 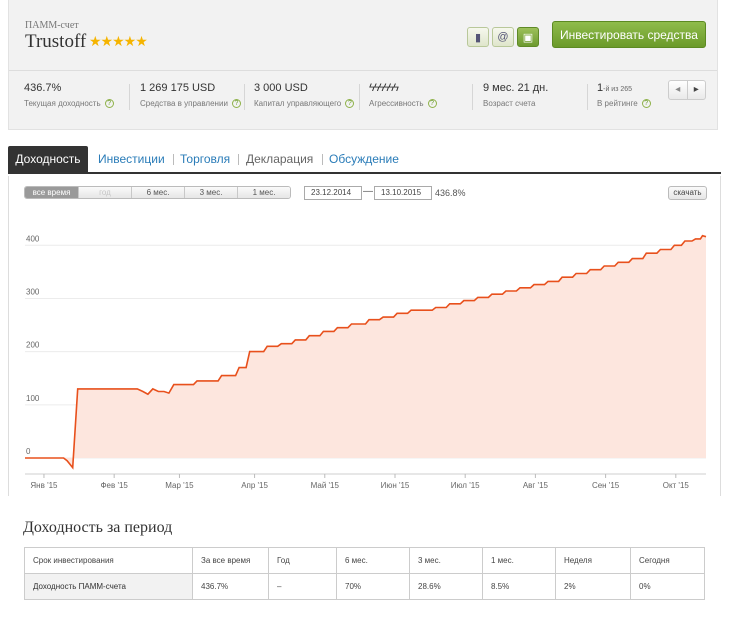 I want to click on table-cell: 436.7%, so click(x=230, y=586).